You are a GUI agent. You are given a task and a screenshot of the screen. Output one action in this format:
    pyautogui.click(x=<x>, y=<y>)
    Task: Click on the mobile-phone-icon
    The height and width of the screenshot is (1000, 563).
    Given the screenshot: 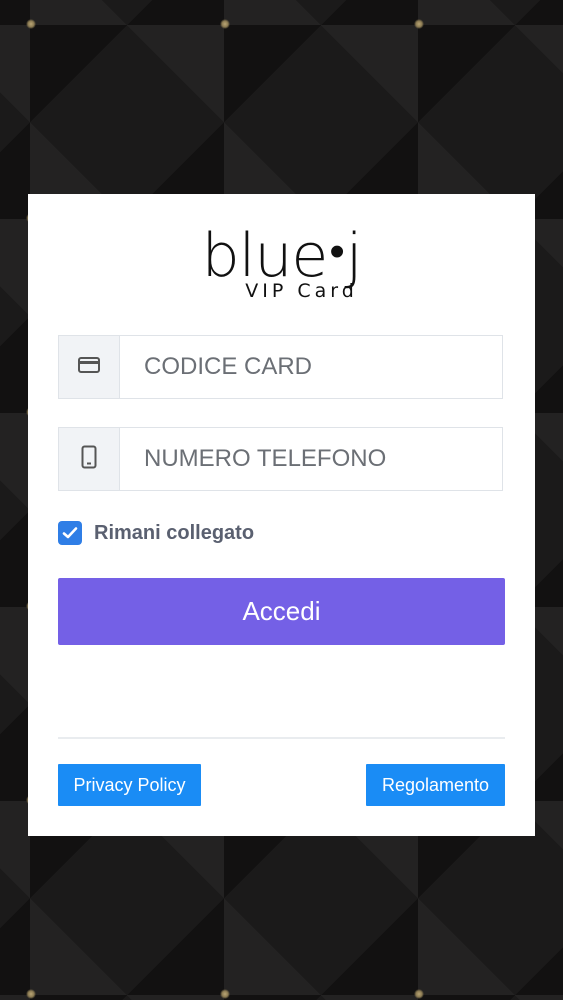 What is the action you would take?
    pyautogui.click(x=89, y=459)
    